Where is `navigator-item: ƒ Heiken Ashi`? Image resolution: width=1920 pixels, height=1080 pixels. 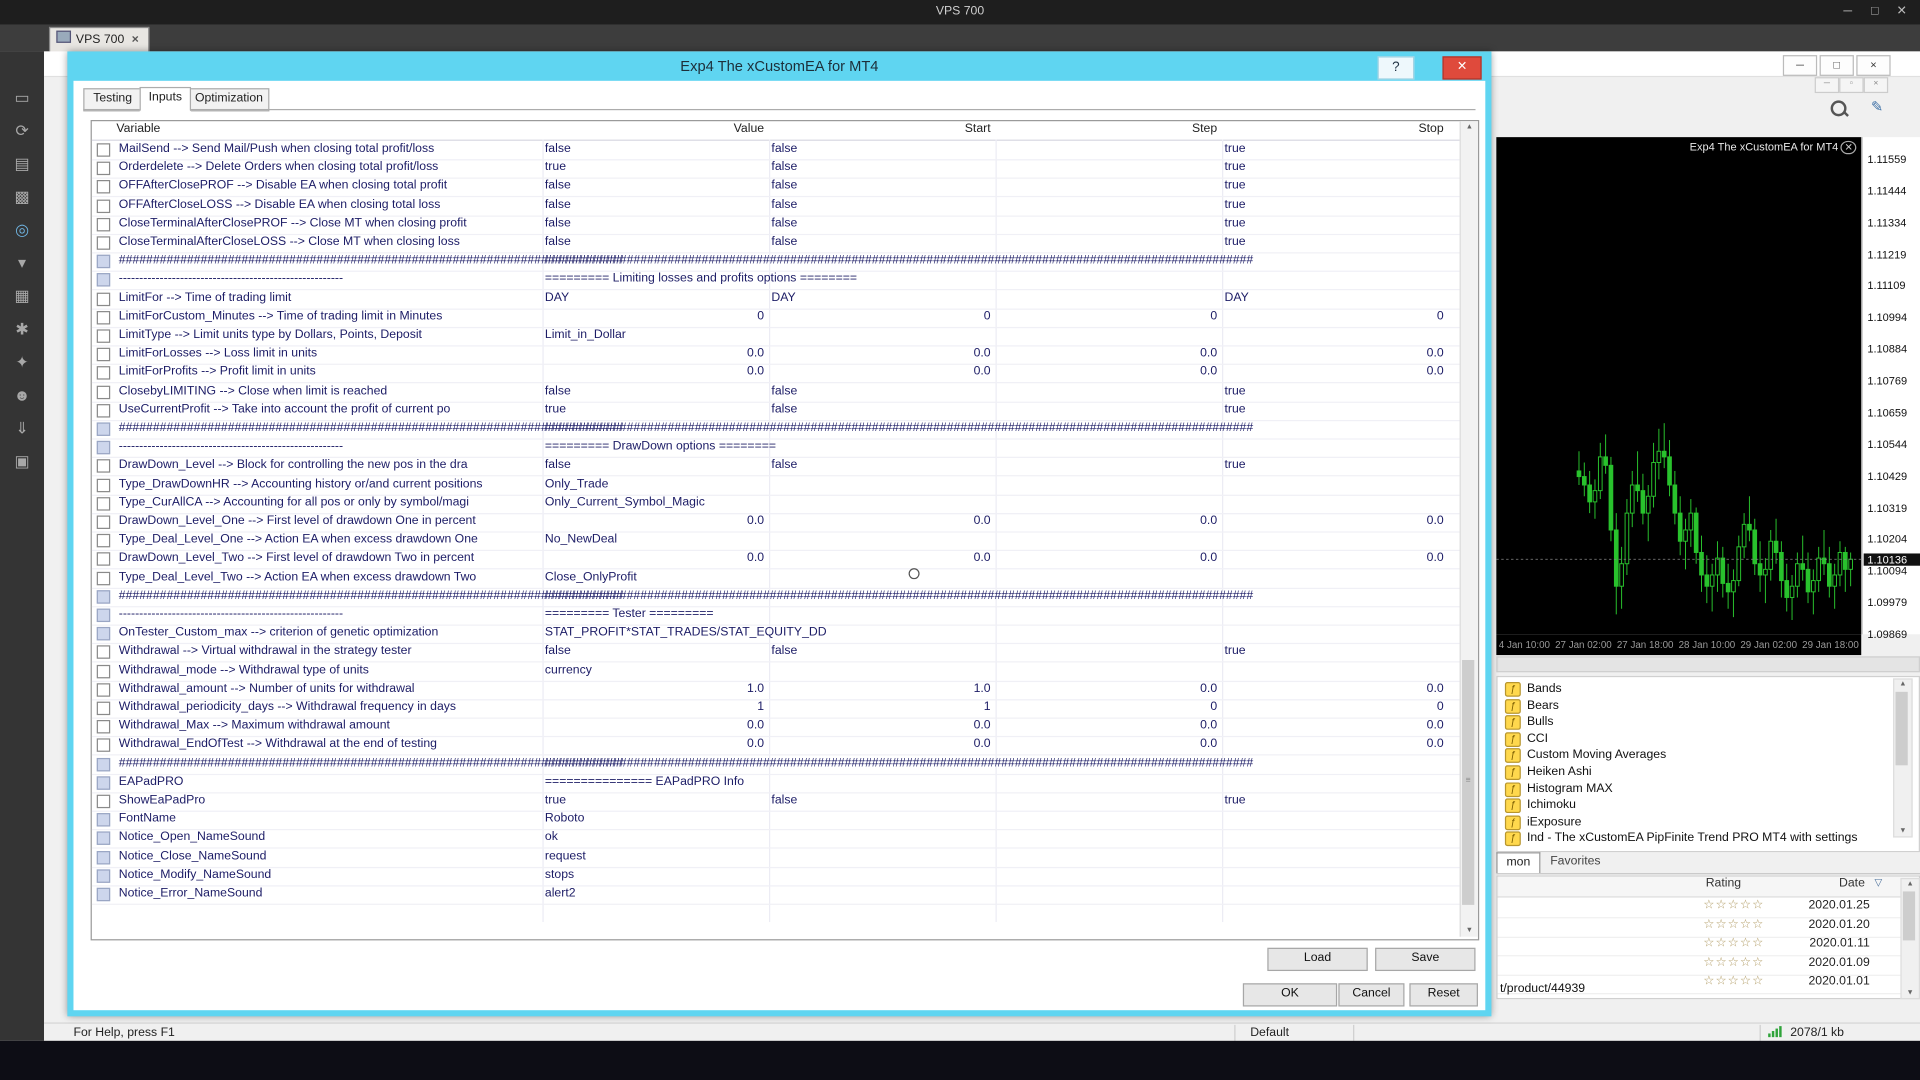 navigator-item: ƒ Heiken Ashi is located at coordinates (1548, 773).